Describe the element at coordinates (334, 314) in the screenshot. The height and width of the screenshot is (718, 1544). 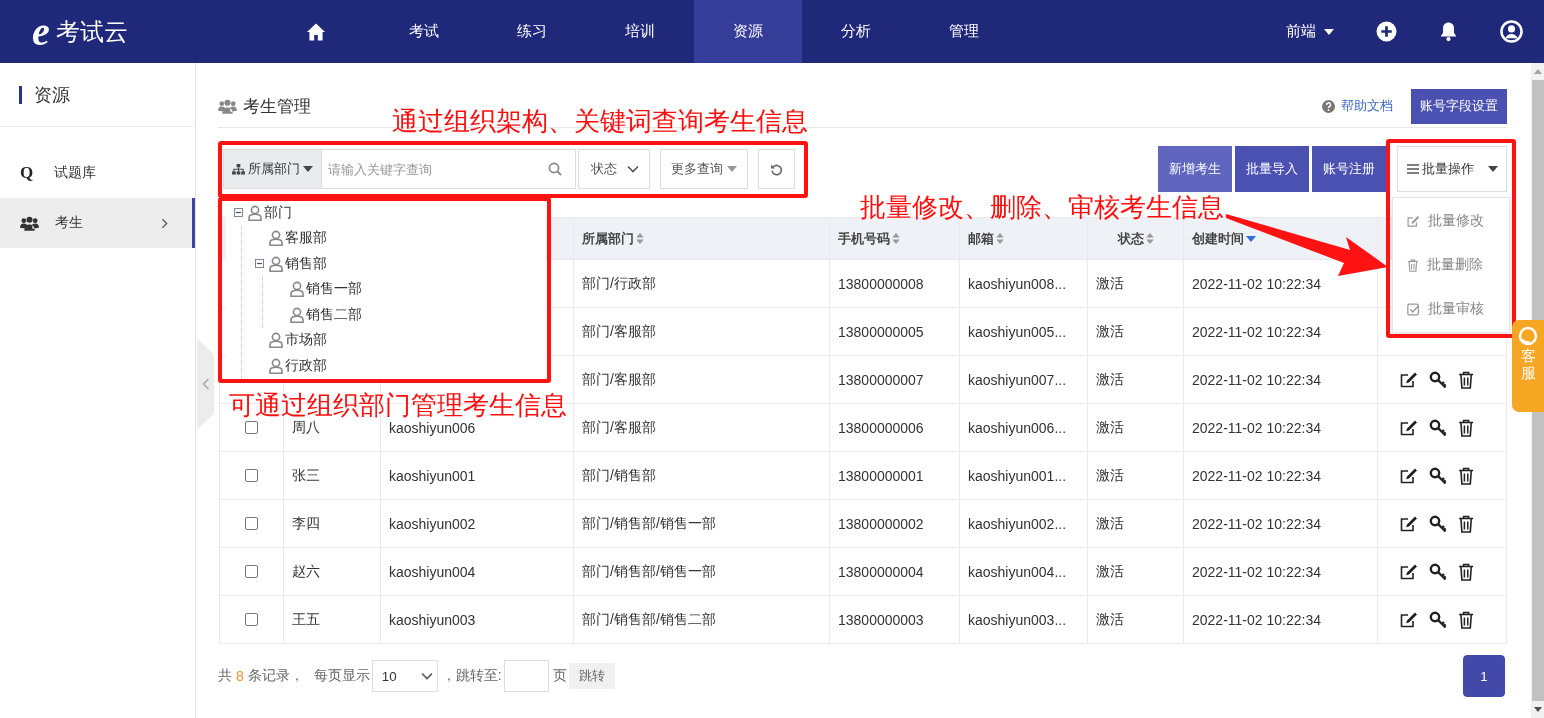
I see `tree-node-label: 销售二部` at that location.